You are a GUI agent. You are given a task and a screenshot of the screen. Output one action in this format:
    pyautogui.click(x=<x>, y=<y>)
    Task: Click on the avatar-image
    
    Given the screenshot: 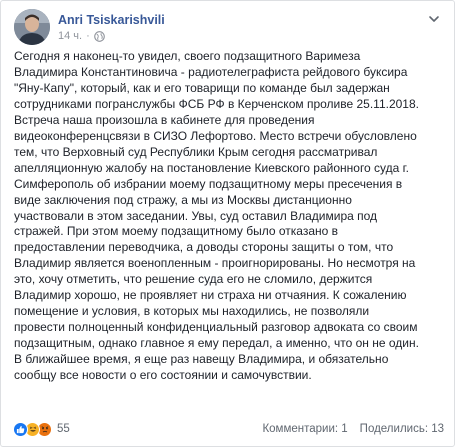 What is the action you would take?
    pyautogui.click(x=32, y=27)
    